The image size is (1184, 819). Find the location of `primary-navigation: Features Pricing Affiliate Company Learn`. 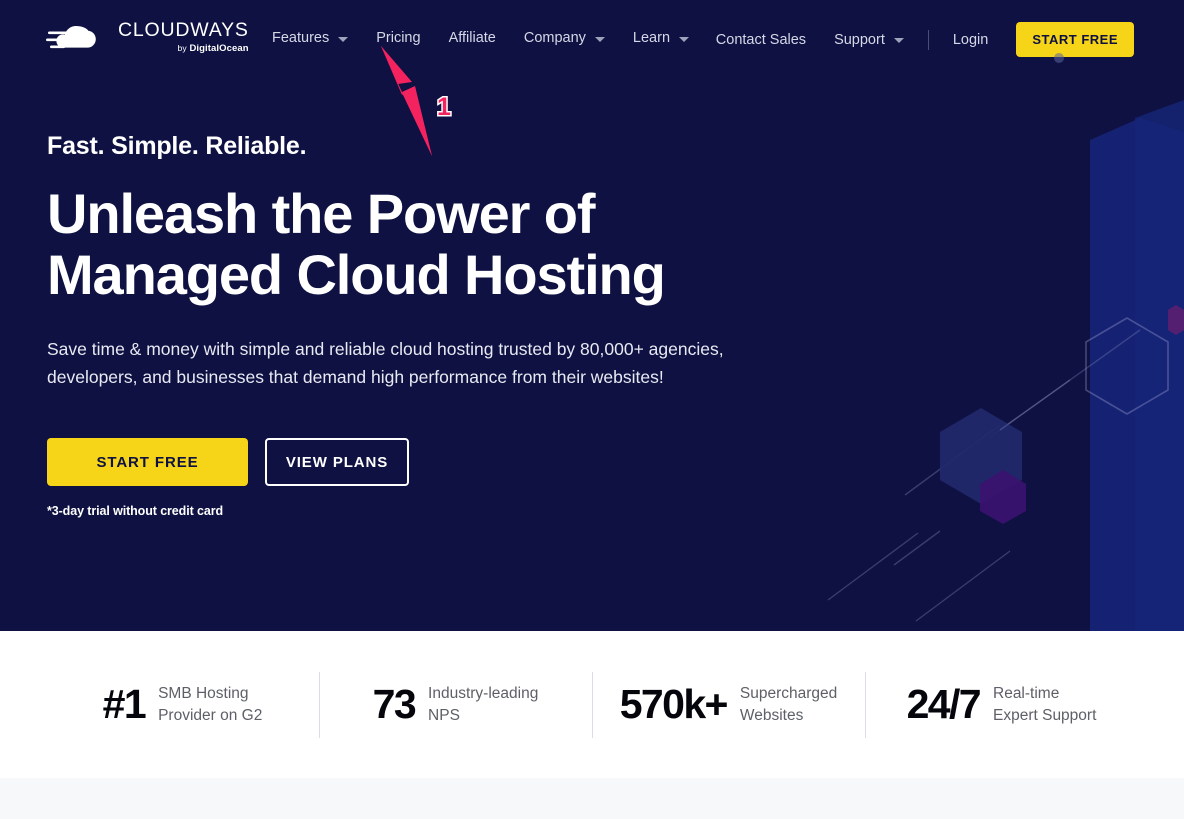

primary-navigation: Features Pricing Affiliate Company Learn is located at coordinates (480, 38).